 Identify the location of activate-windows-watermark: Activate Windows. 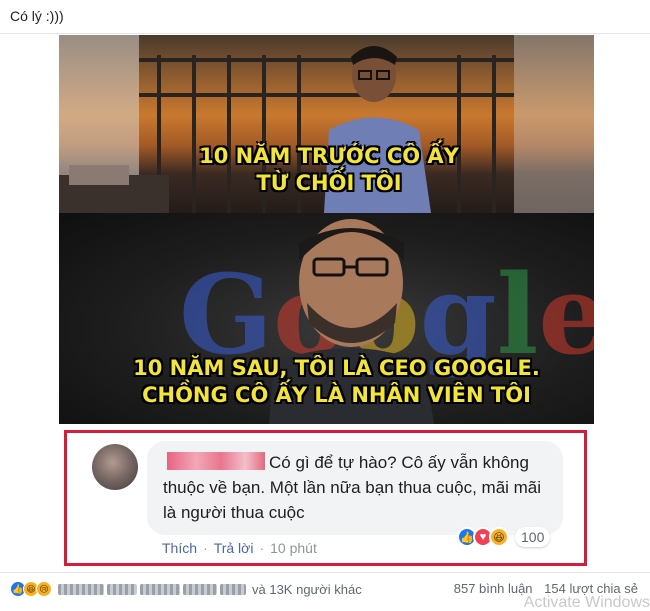
(586, 602).